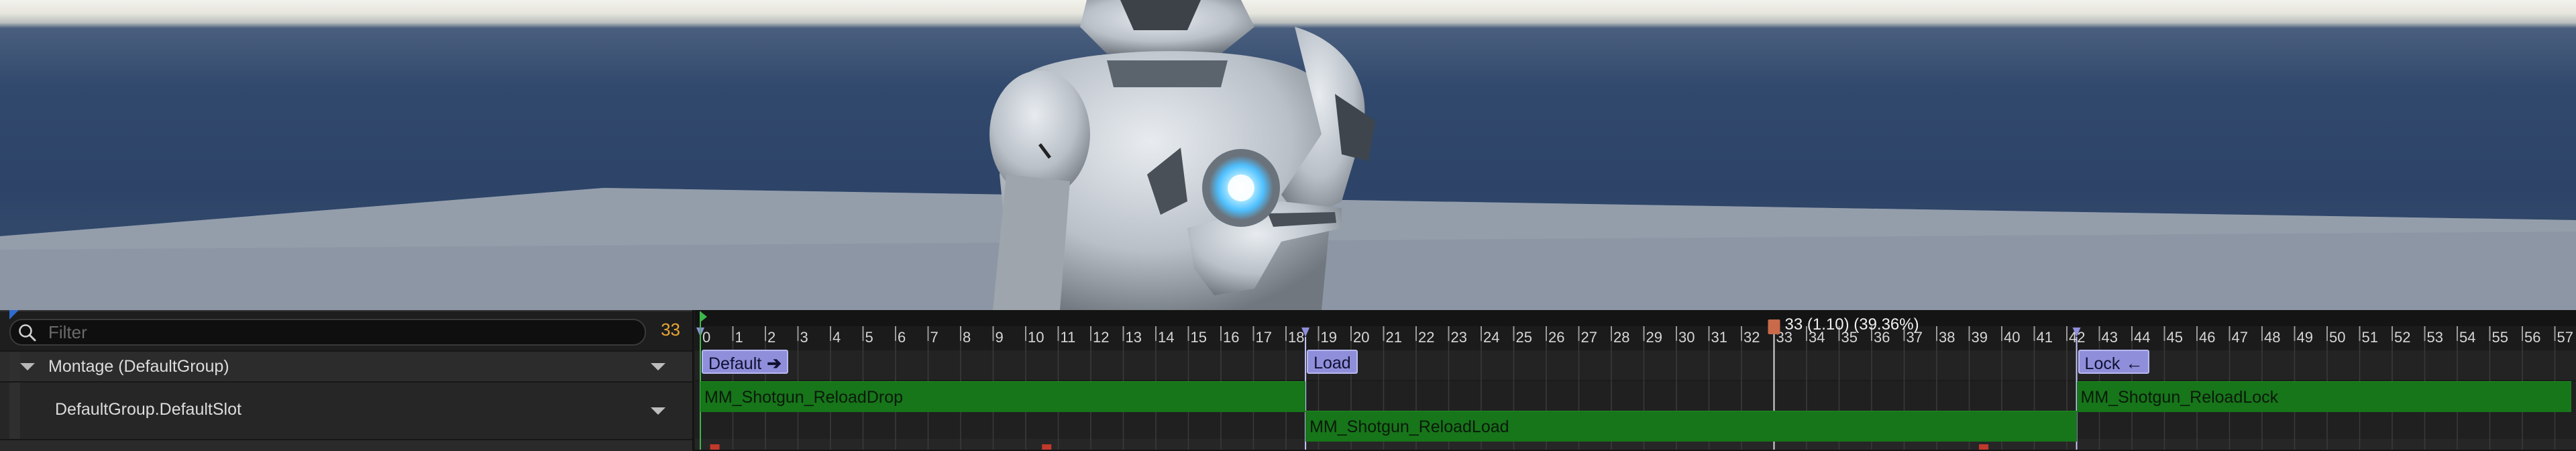 This screenshot has height=451, width=2576. What do you see at coordinates (1000, 337) in the screenshot?
I see `frame-tick-label: 9` at bounding box center [1000, 337].